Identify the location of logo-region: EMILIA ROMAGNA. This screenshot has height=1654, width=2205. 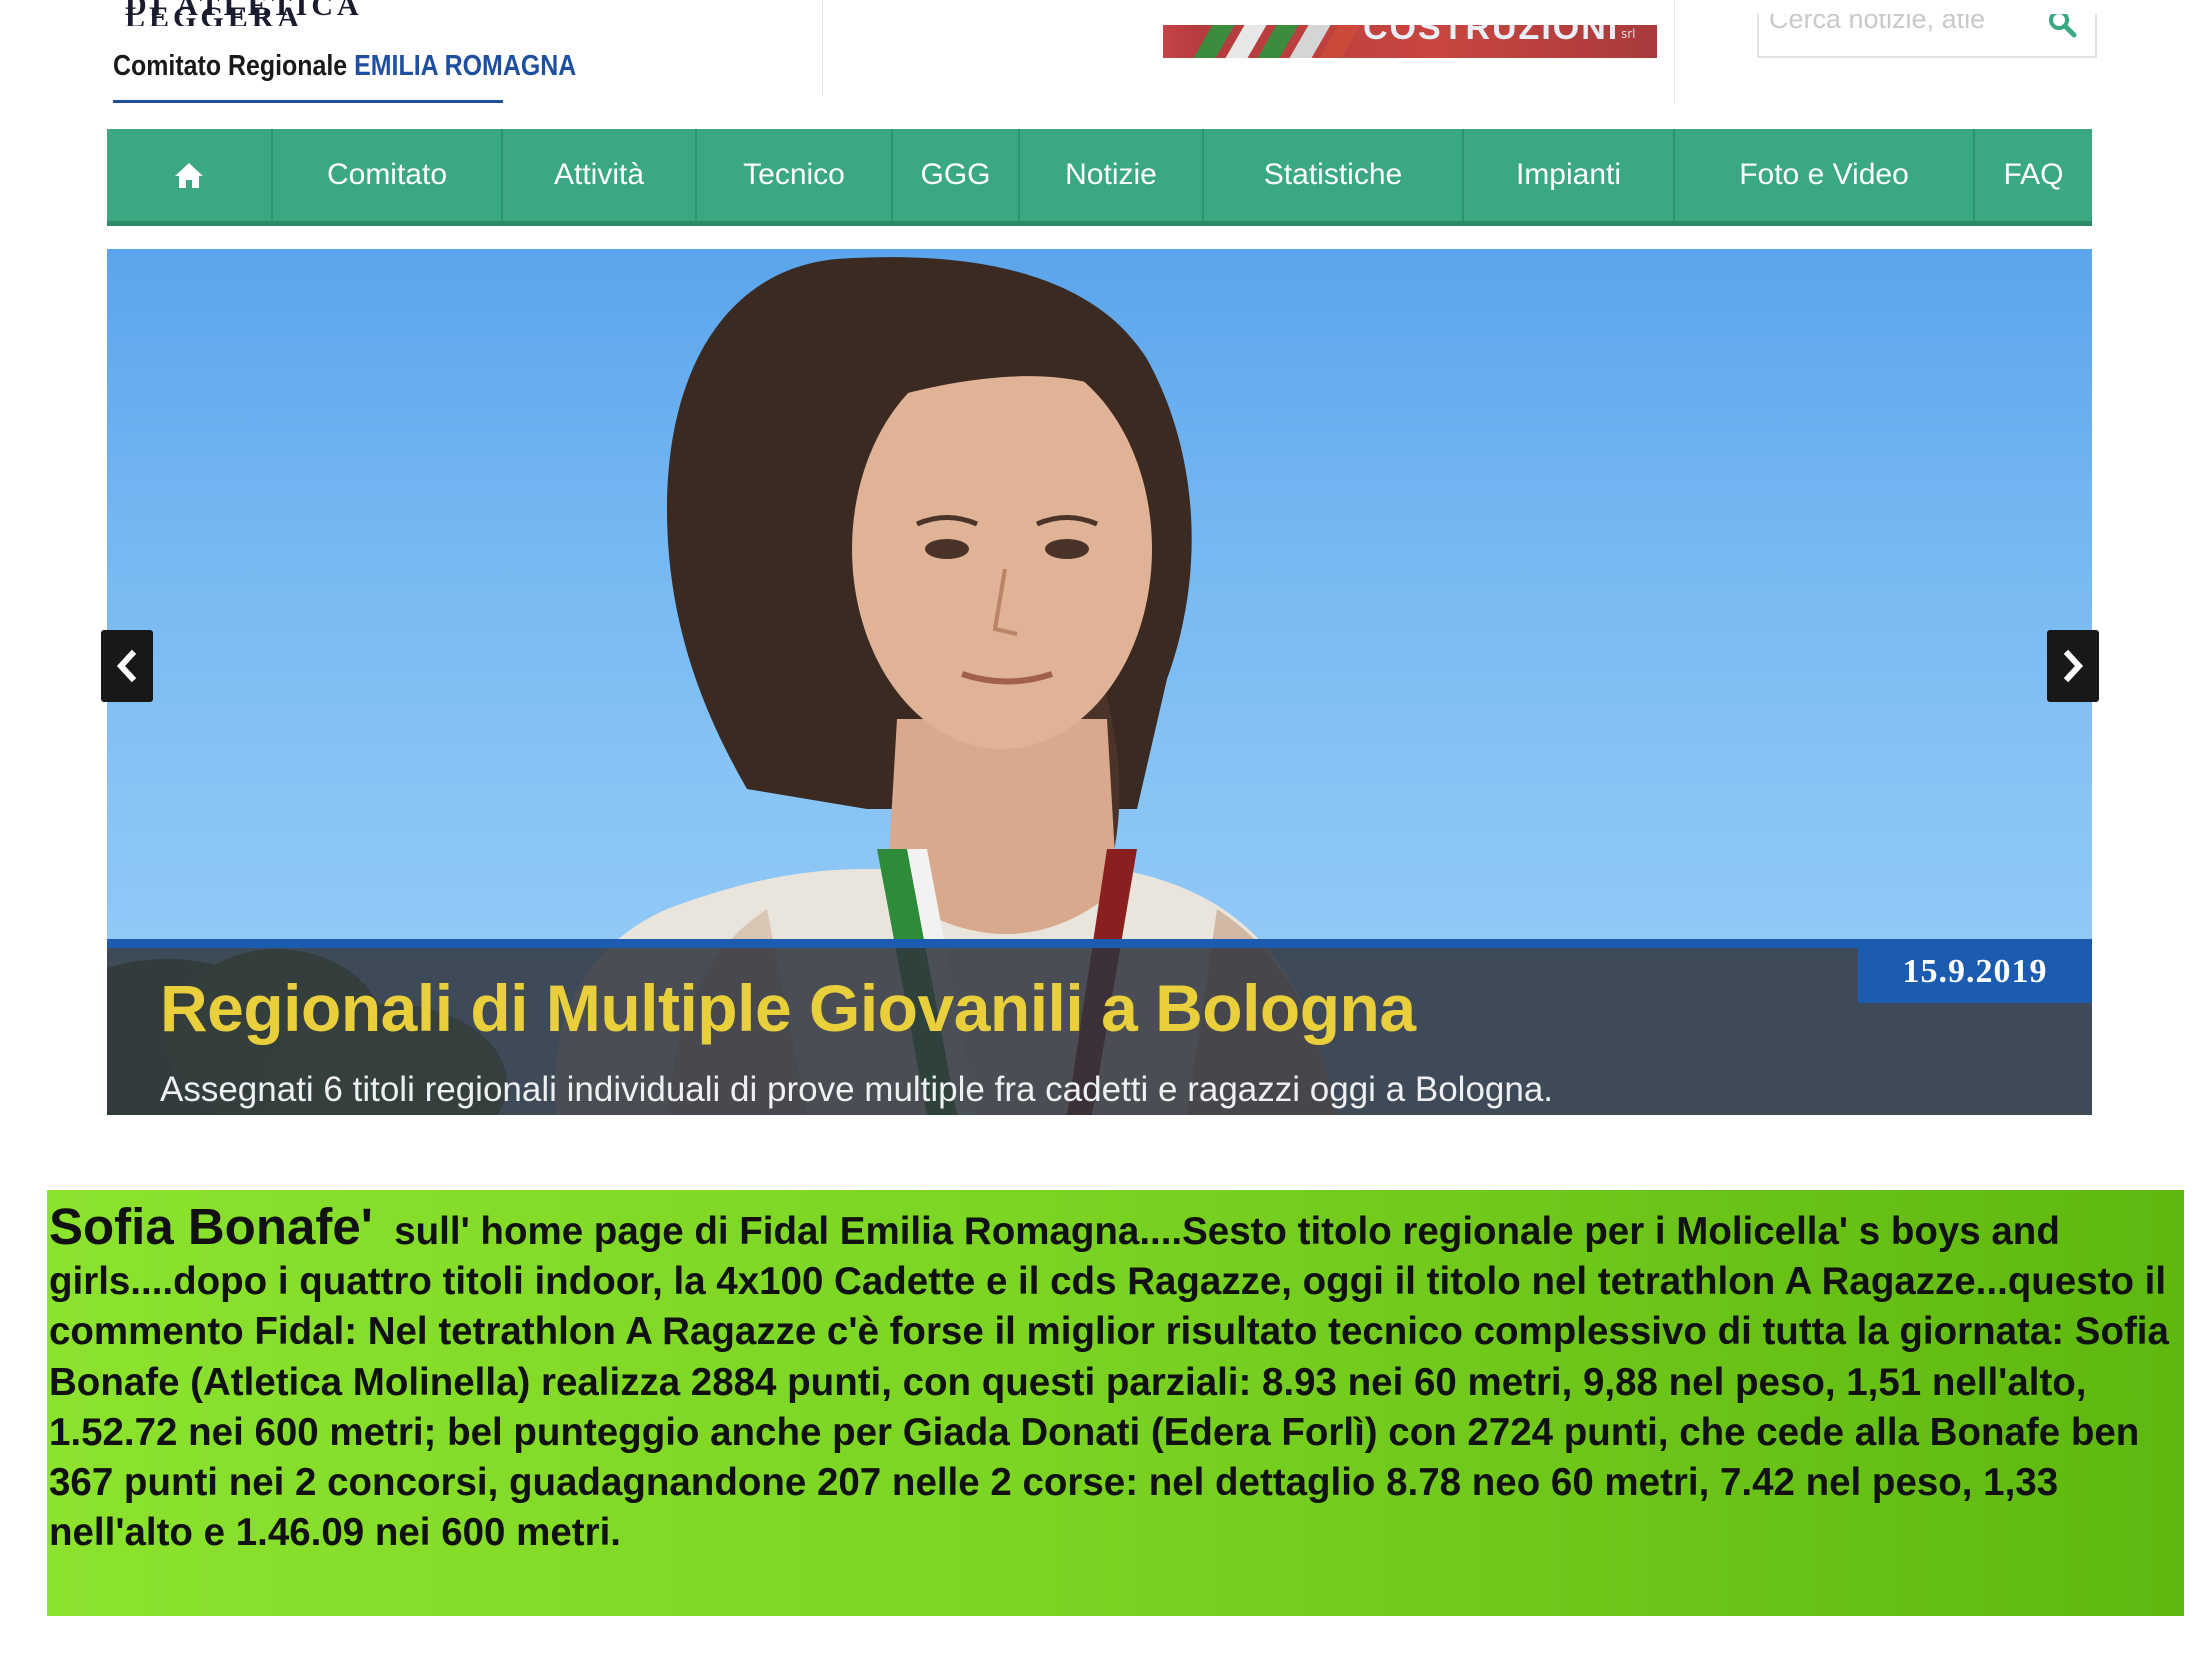
(465, 66).